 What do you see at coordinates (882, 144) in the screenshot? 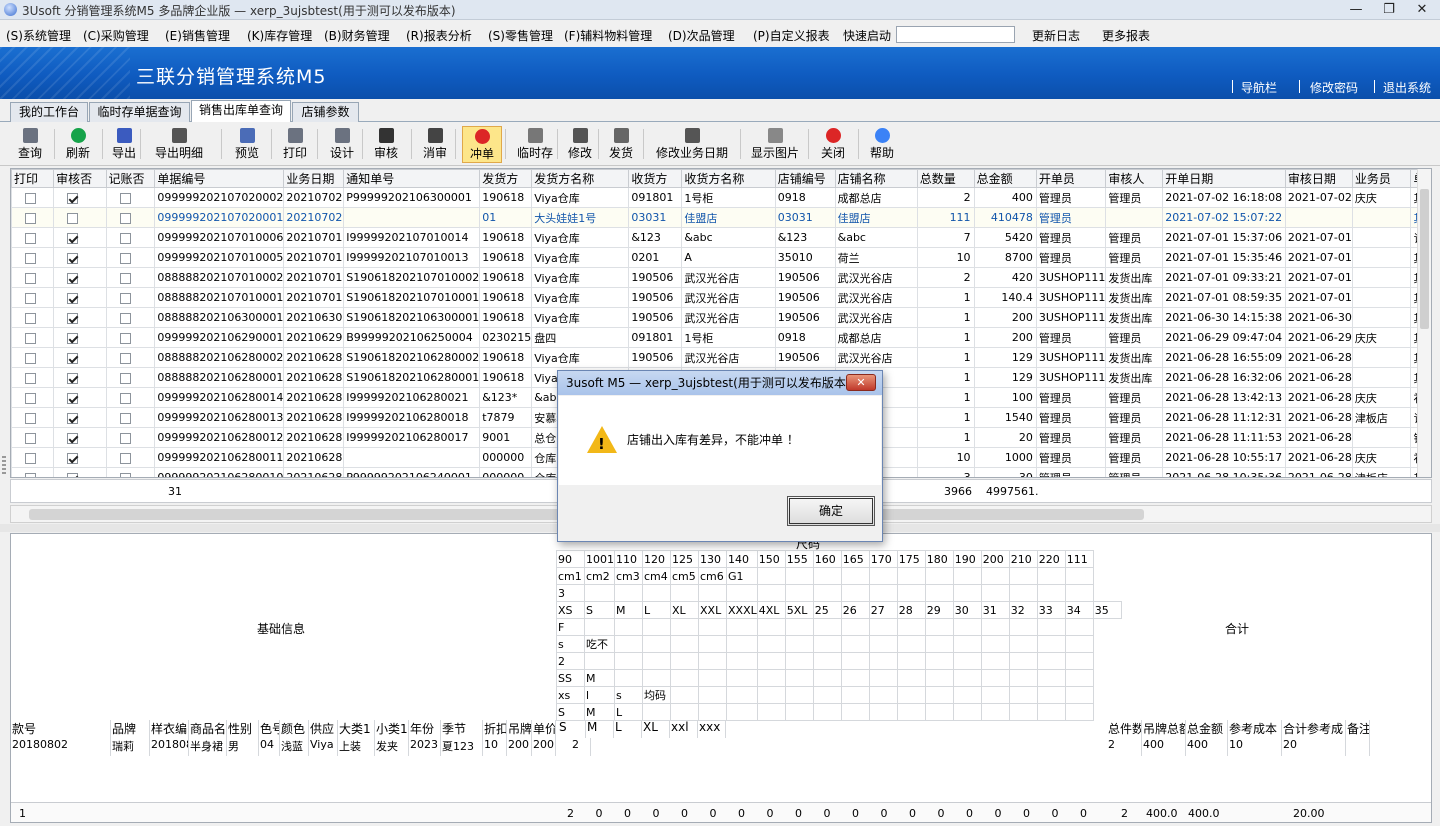
I see `help-button: 帮助` at bounding box center [882, 144].